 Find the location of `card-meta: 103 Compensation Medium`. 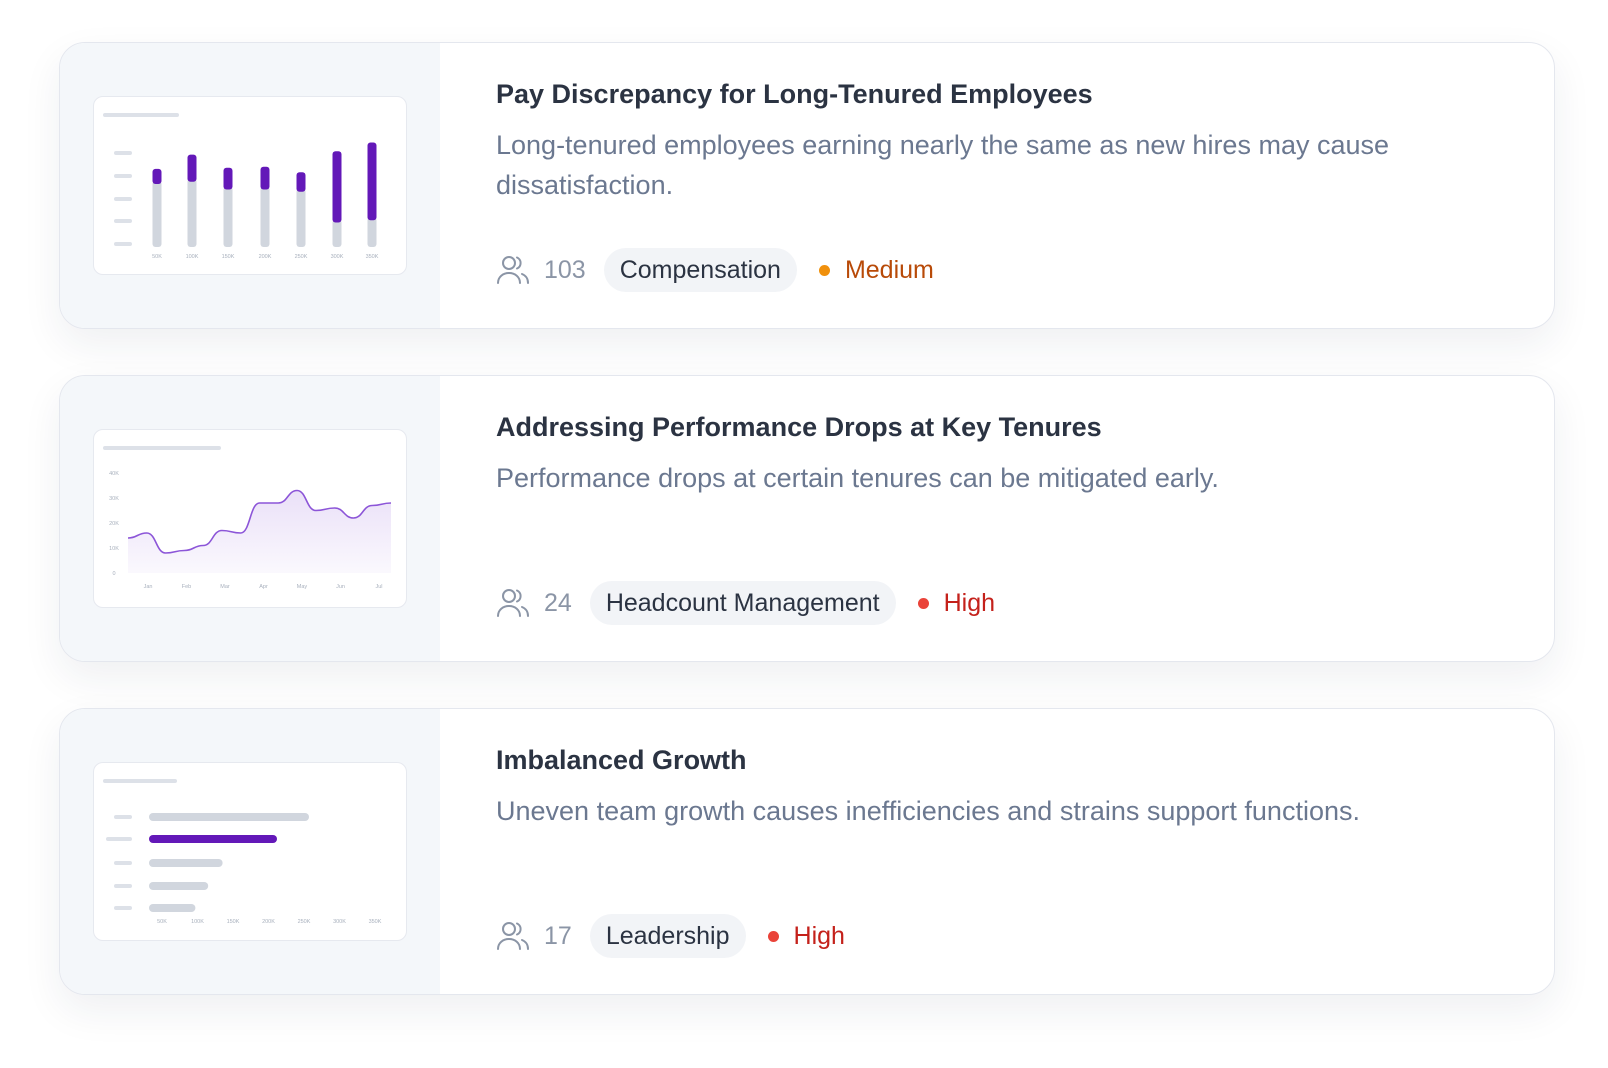

card-meta: 103 Compensation Medium is located at coordinates (715, 270).